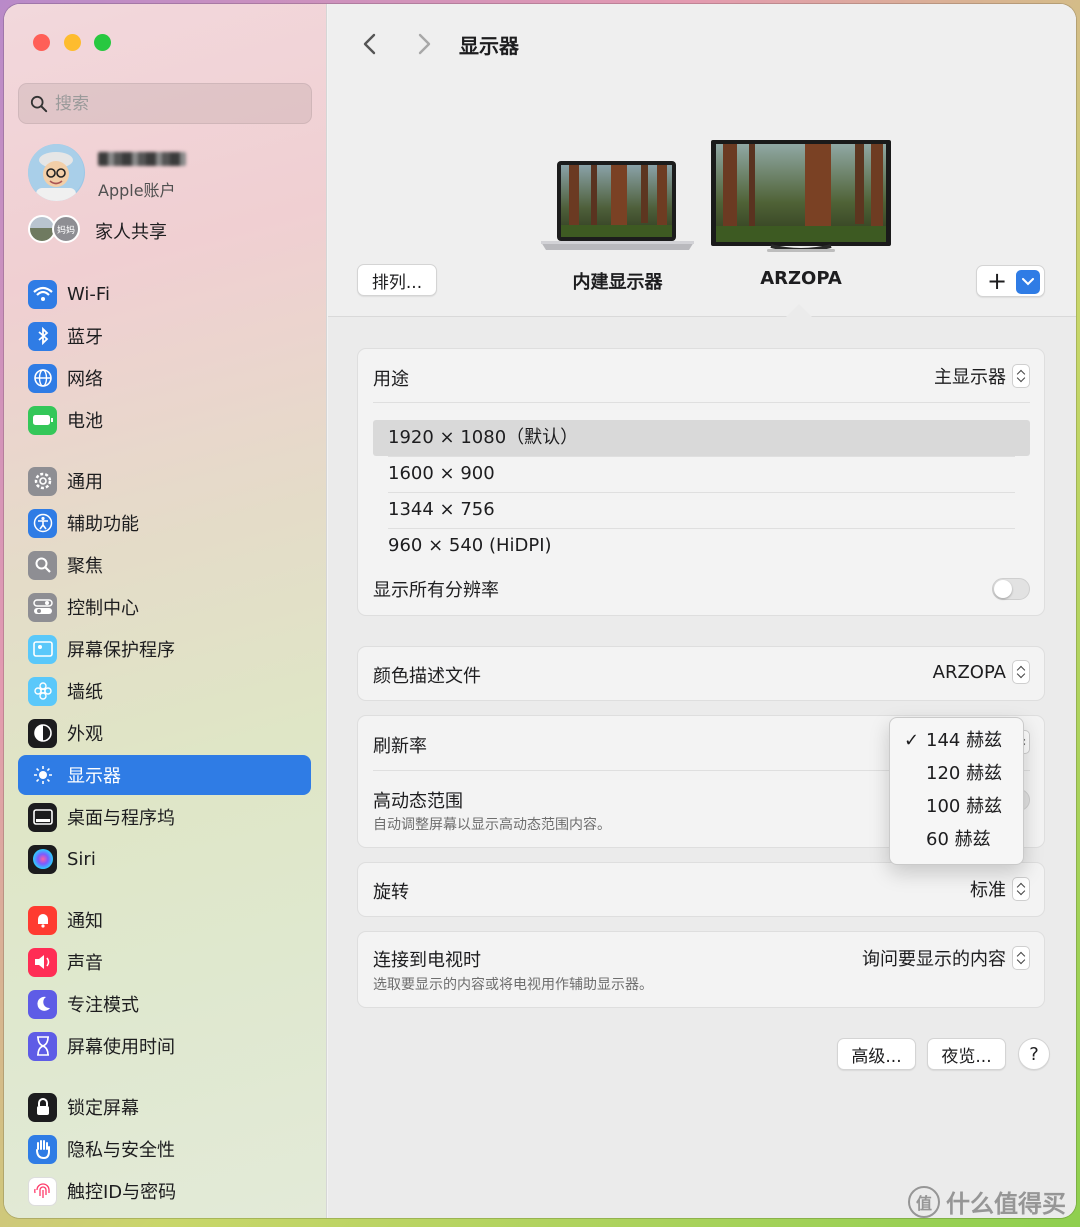 Image resolution: width=1080 pixels, height=1227 pixels. I want to click on forward-chevron-icon, so click(424, 44).